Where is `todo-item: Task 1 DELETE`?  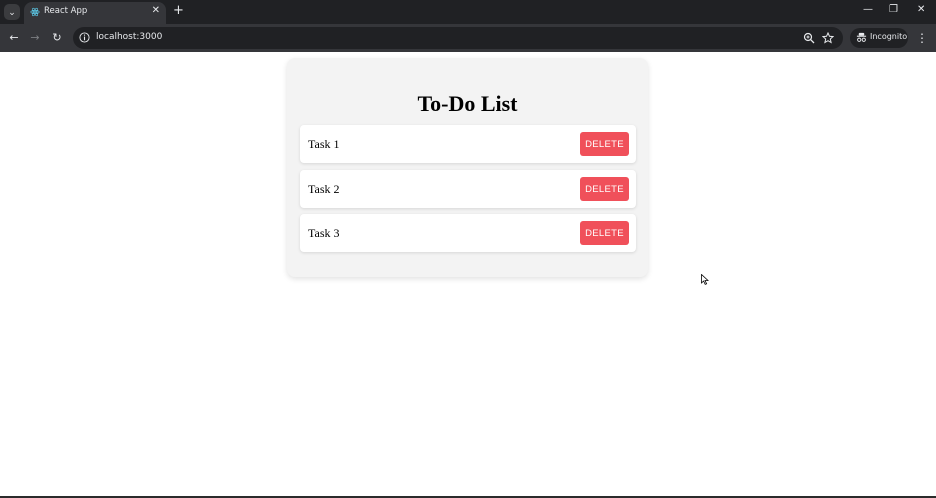 todo-item: Task 1 DELETE is located at coordinates (468, 144).